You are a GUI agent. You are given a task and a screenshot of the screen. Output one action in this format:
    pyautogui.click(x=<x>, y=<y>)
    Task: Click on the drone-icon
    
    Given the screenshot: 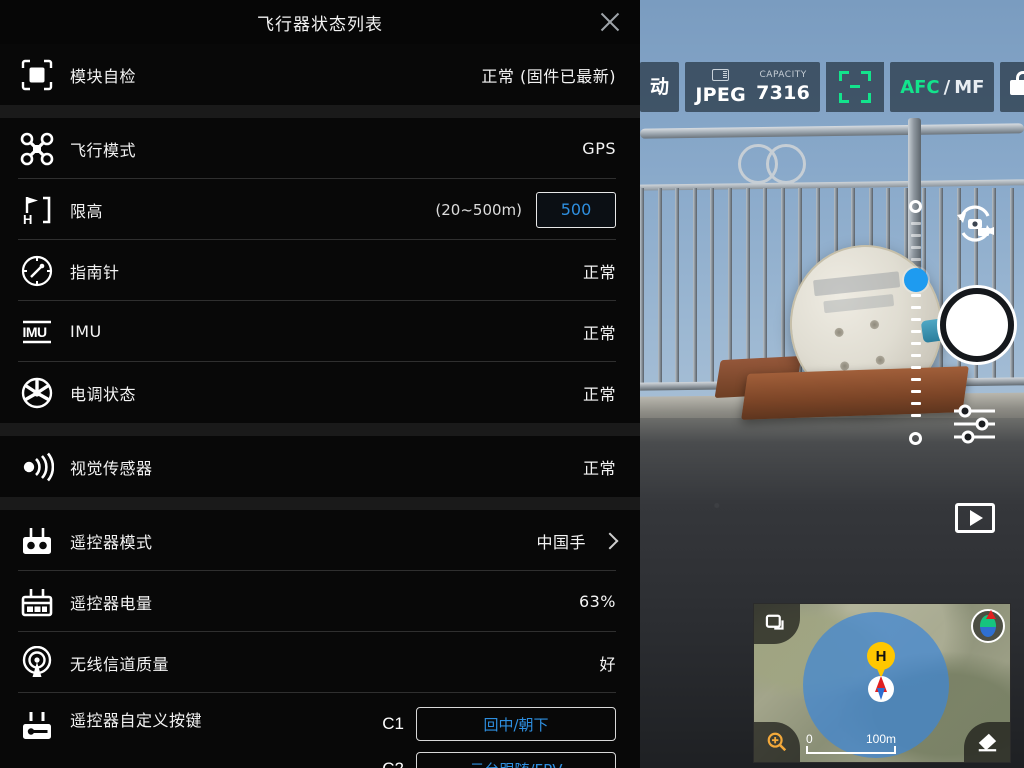 What is the action you would take?
    pyautogui.click(x=37, y=149)
    